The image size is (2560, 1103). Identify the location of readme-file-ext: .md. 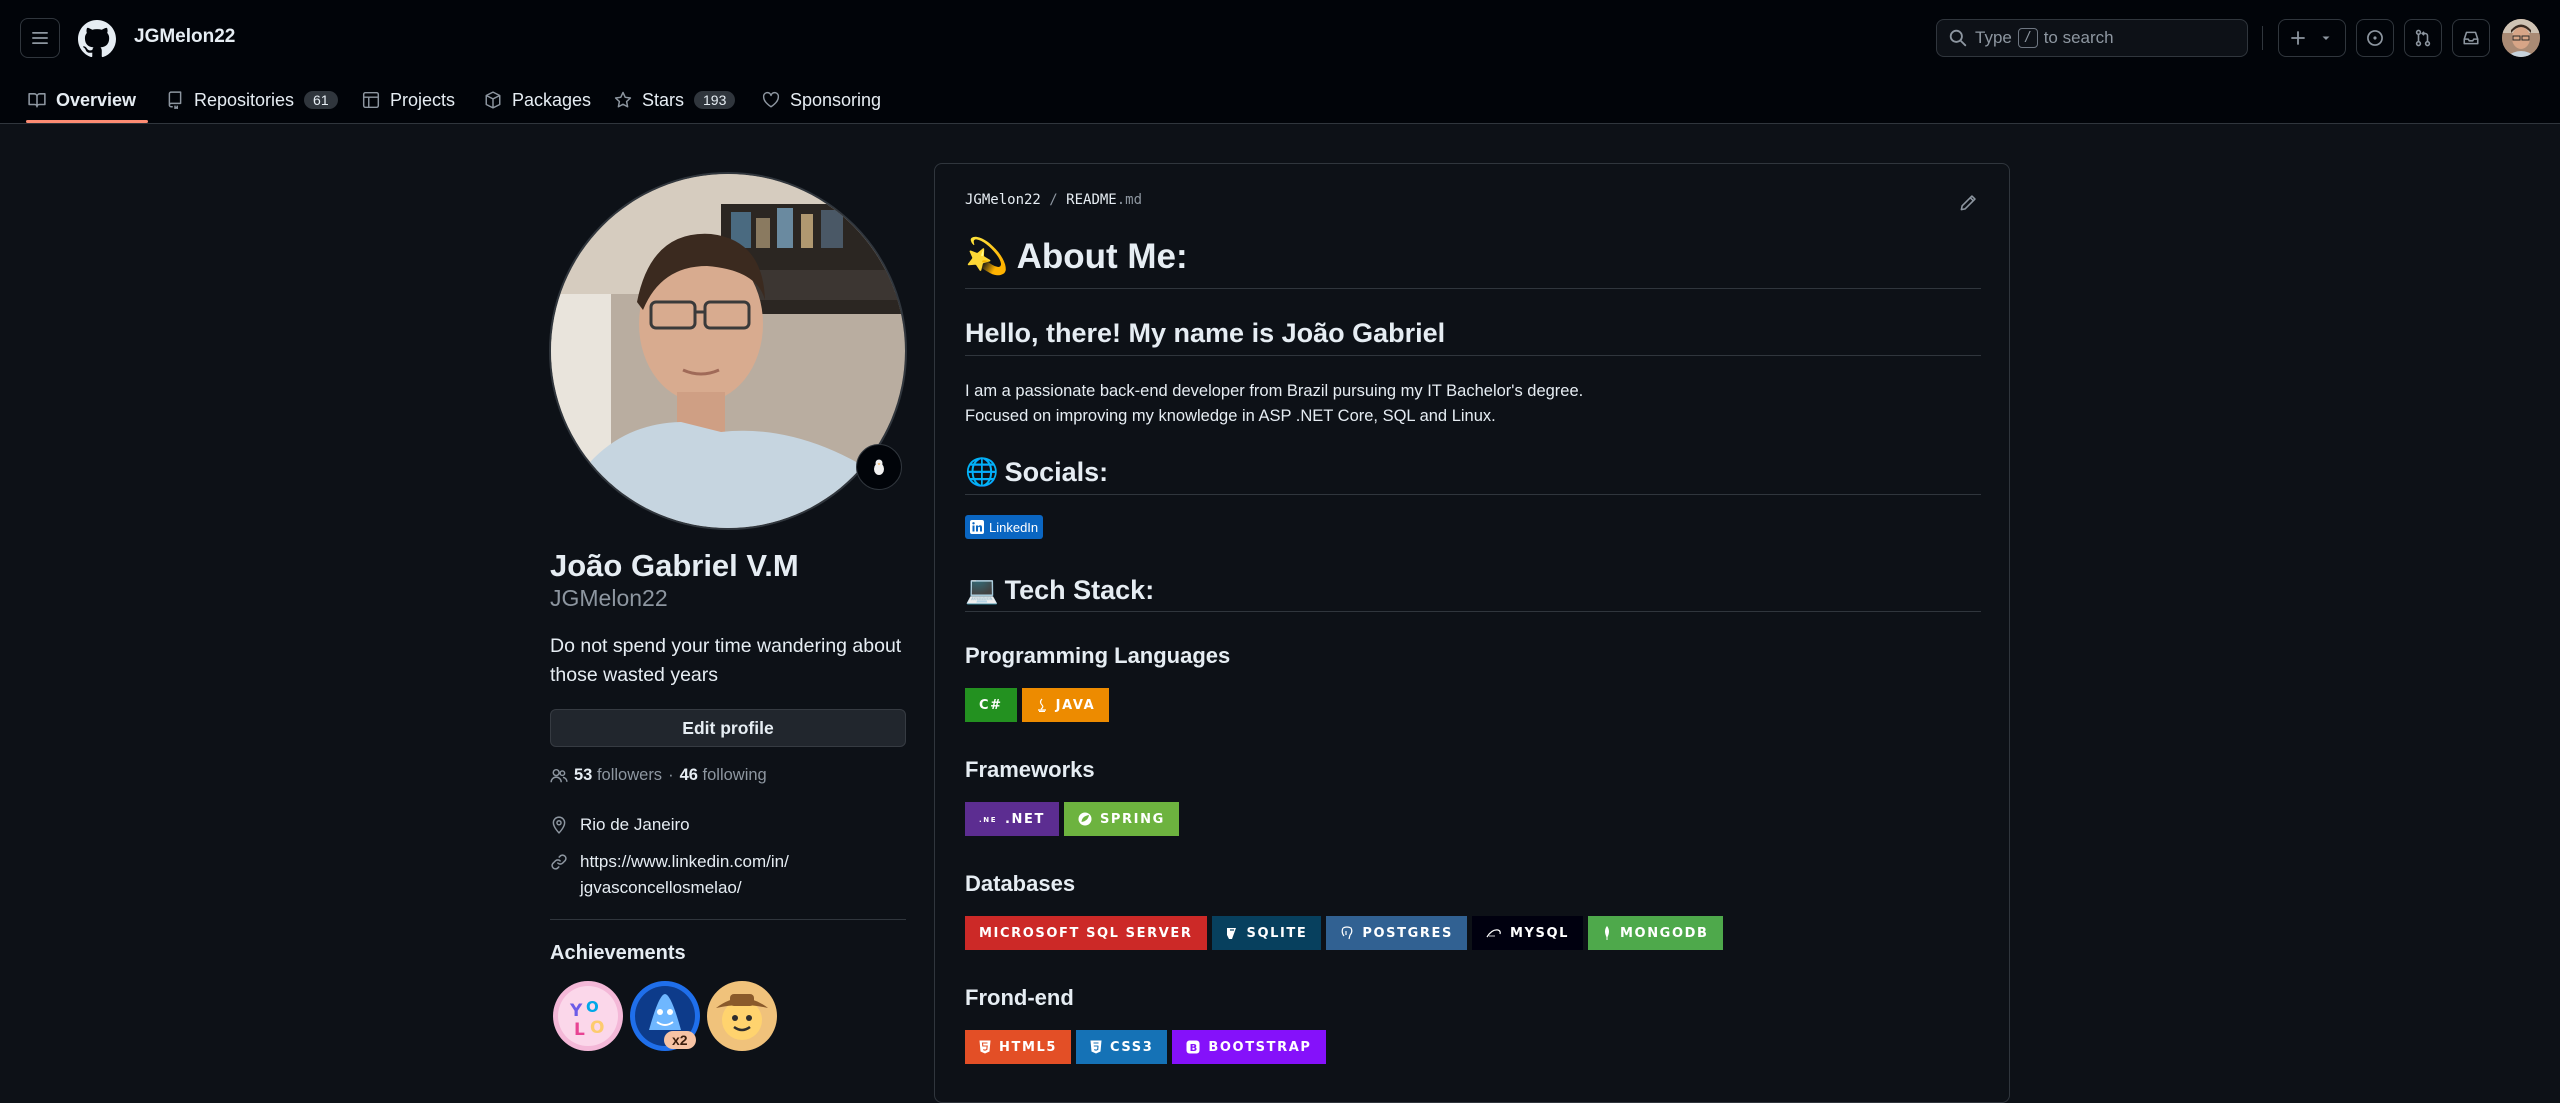
(1129, 200).